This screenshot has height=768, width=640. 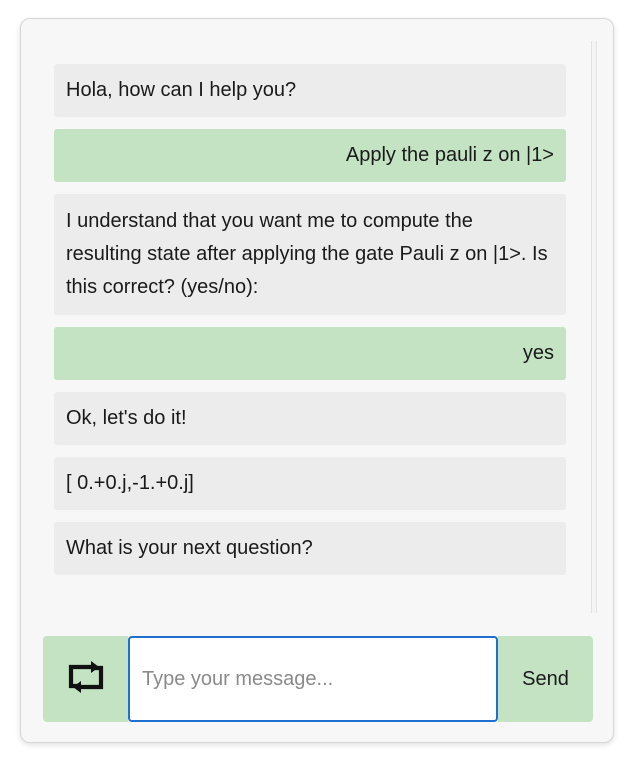 What do you see at coordinates (310, 353) in the screenshot?
I see `user-message: yes` at bounding box center [310, 353].